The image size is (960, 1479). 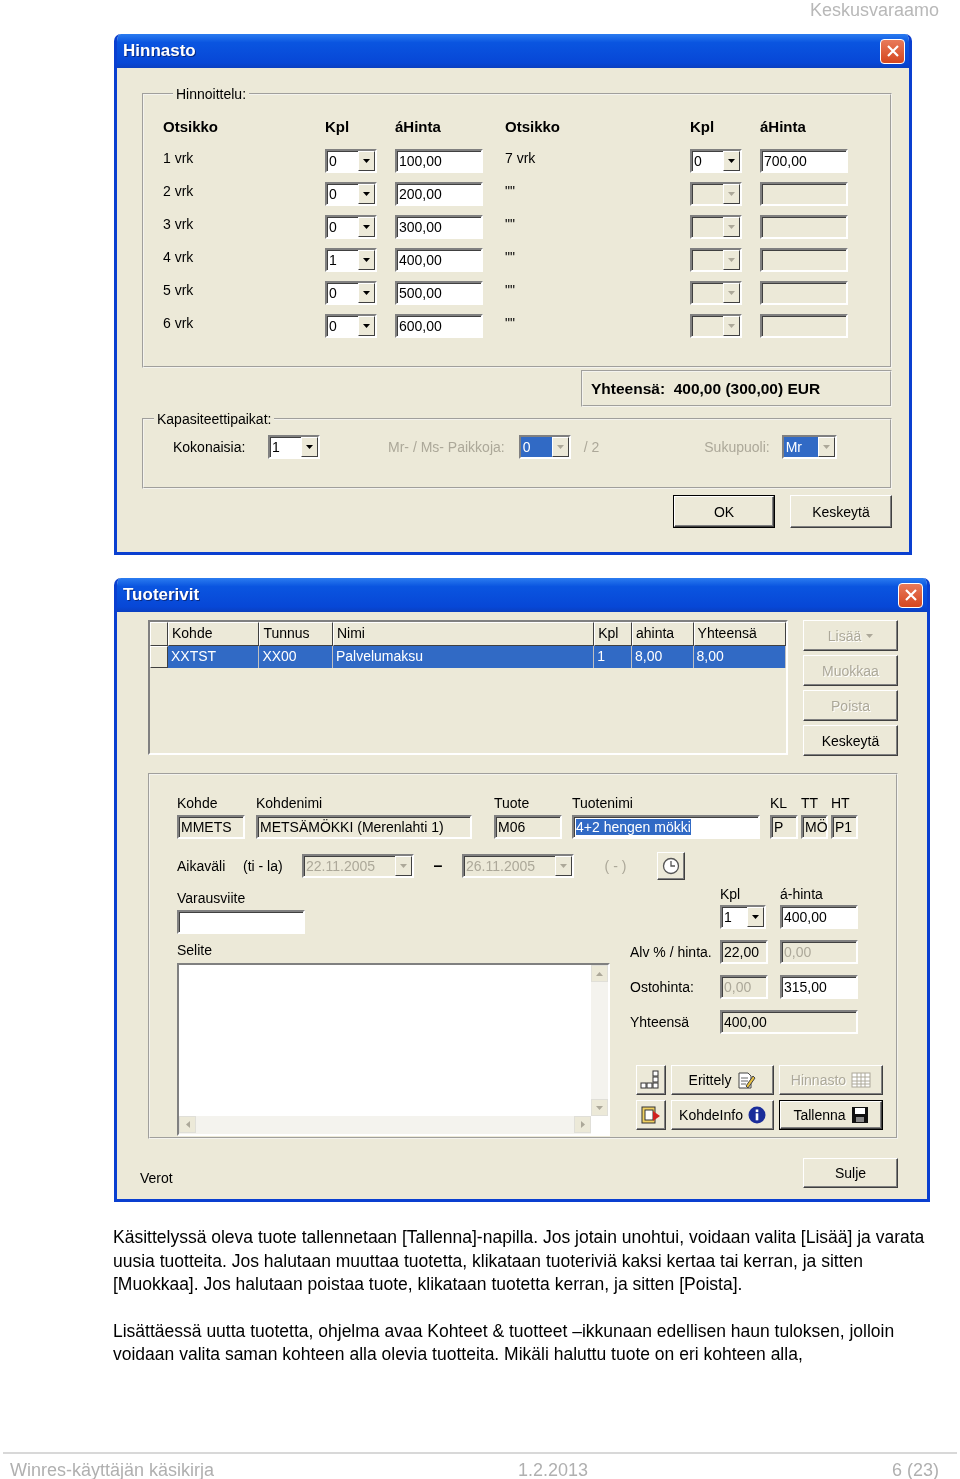 What do you see at coordinates (783, 127) in the screenshot?
I see `column-header: áHinta` at bounding box center [783, 127].